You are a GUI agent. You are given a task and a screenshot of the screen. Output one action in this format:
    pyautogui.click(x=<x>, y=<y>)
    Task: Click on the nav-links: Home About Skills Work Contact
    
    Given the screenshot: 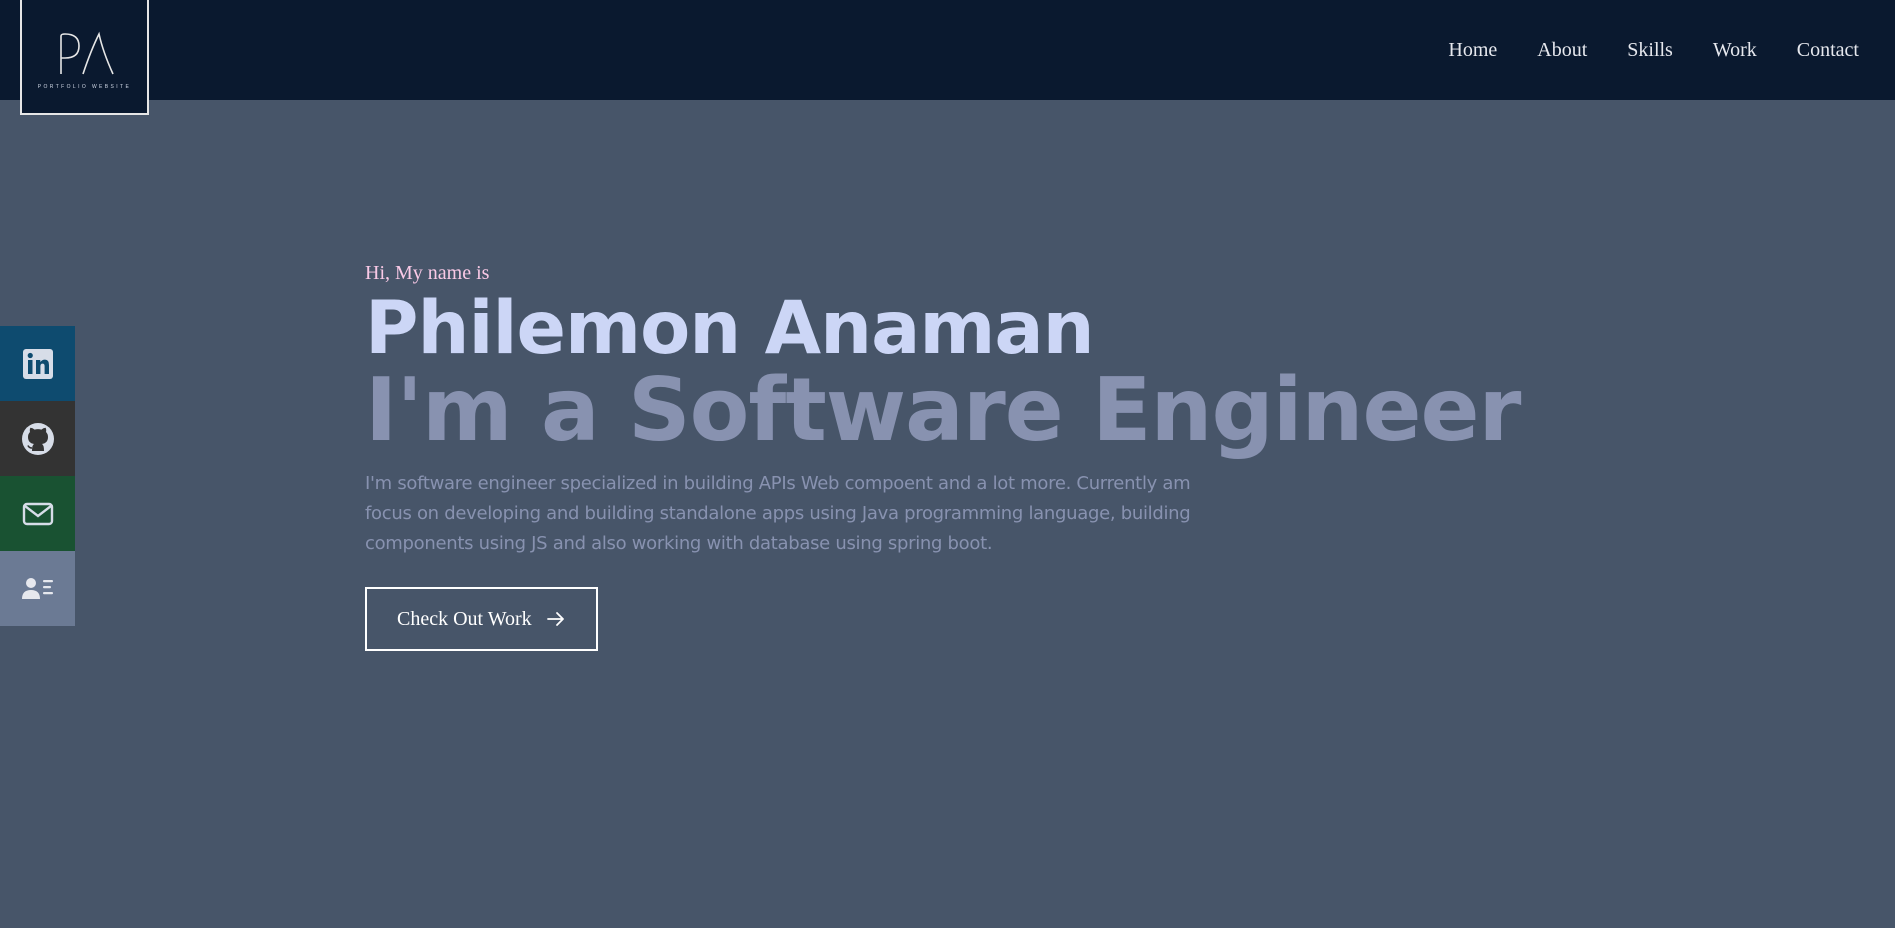 What is the action you would take?
    pyautogui.click(x=1633, y=50)
    